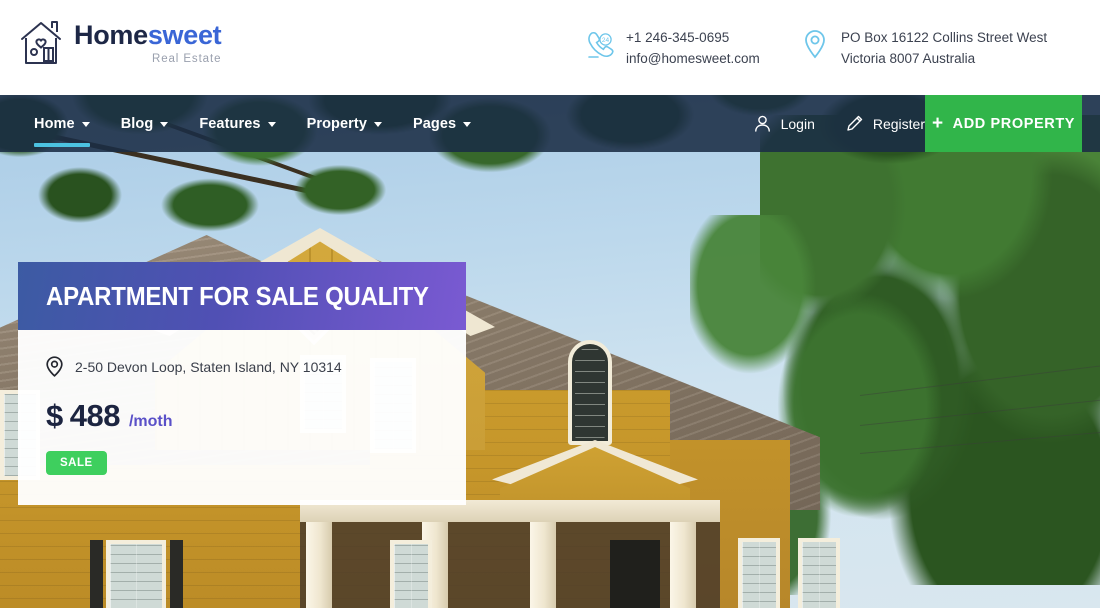 This screenshot has width=1100, height=608. I want to click on register-button: Register, so click(885, 123).